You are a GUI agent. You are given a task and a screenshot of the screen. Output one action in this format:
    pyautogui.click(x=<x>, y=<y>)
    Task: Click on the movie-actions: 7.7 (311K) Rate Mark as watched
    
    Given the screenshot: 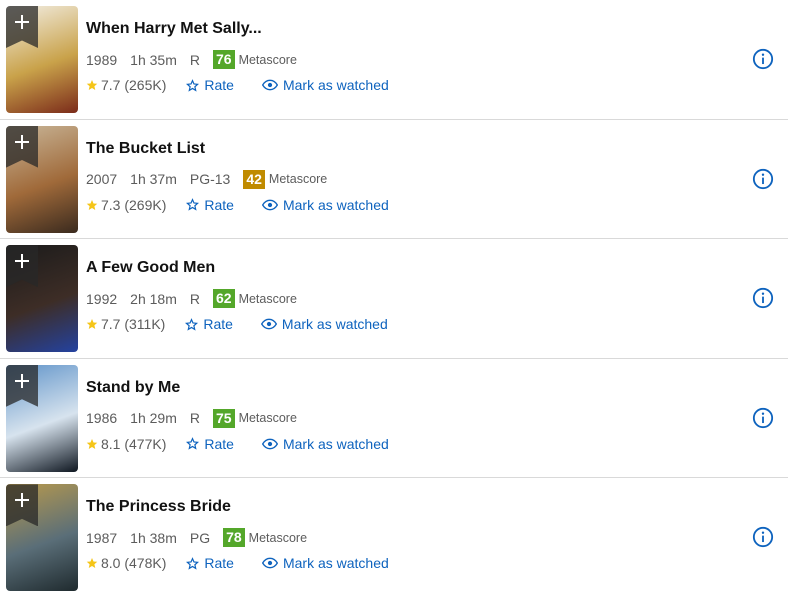 What is the action you would take?
    pyautogui.click(x=251, y=324)
    